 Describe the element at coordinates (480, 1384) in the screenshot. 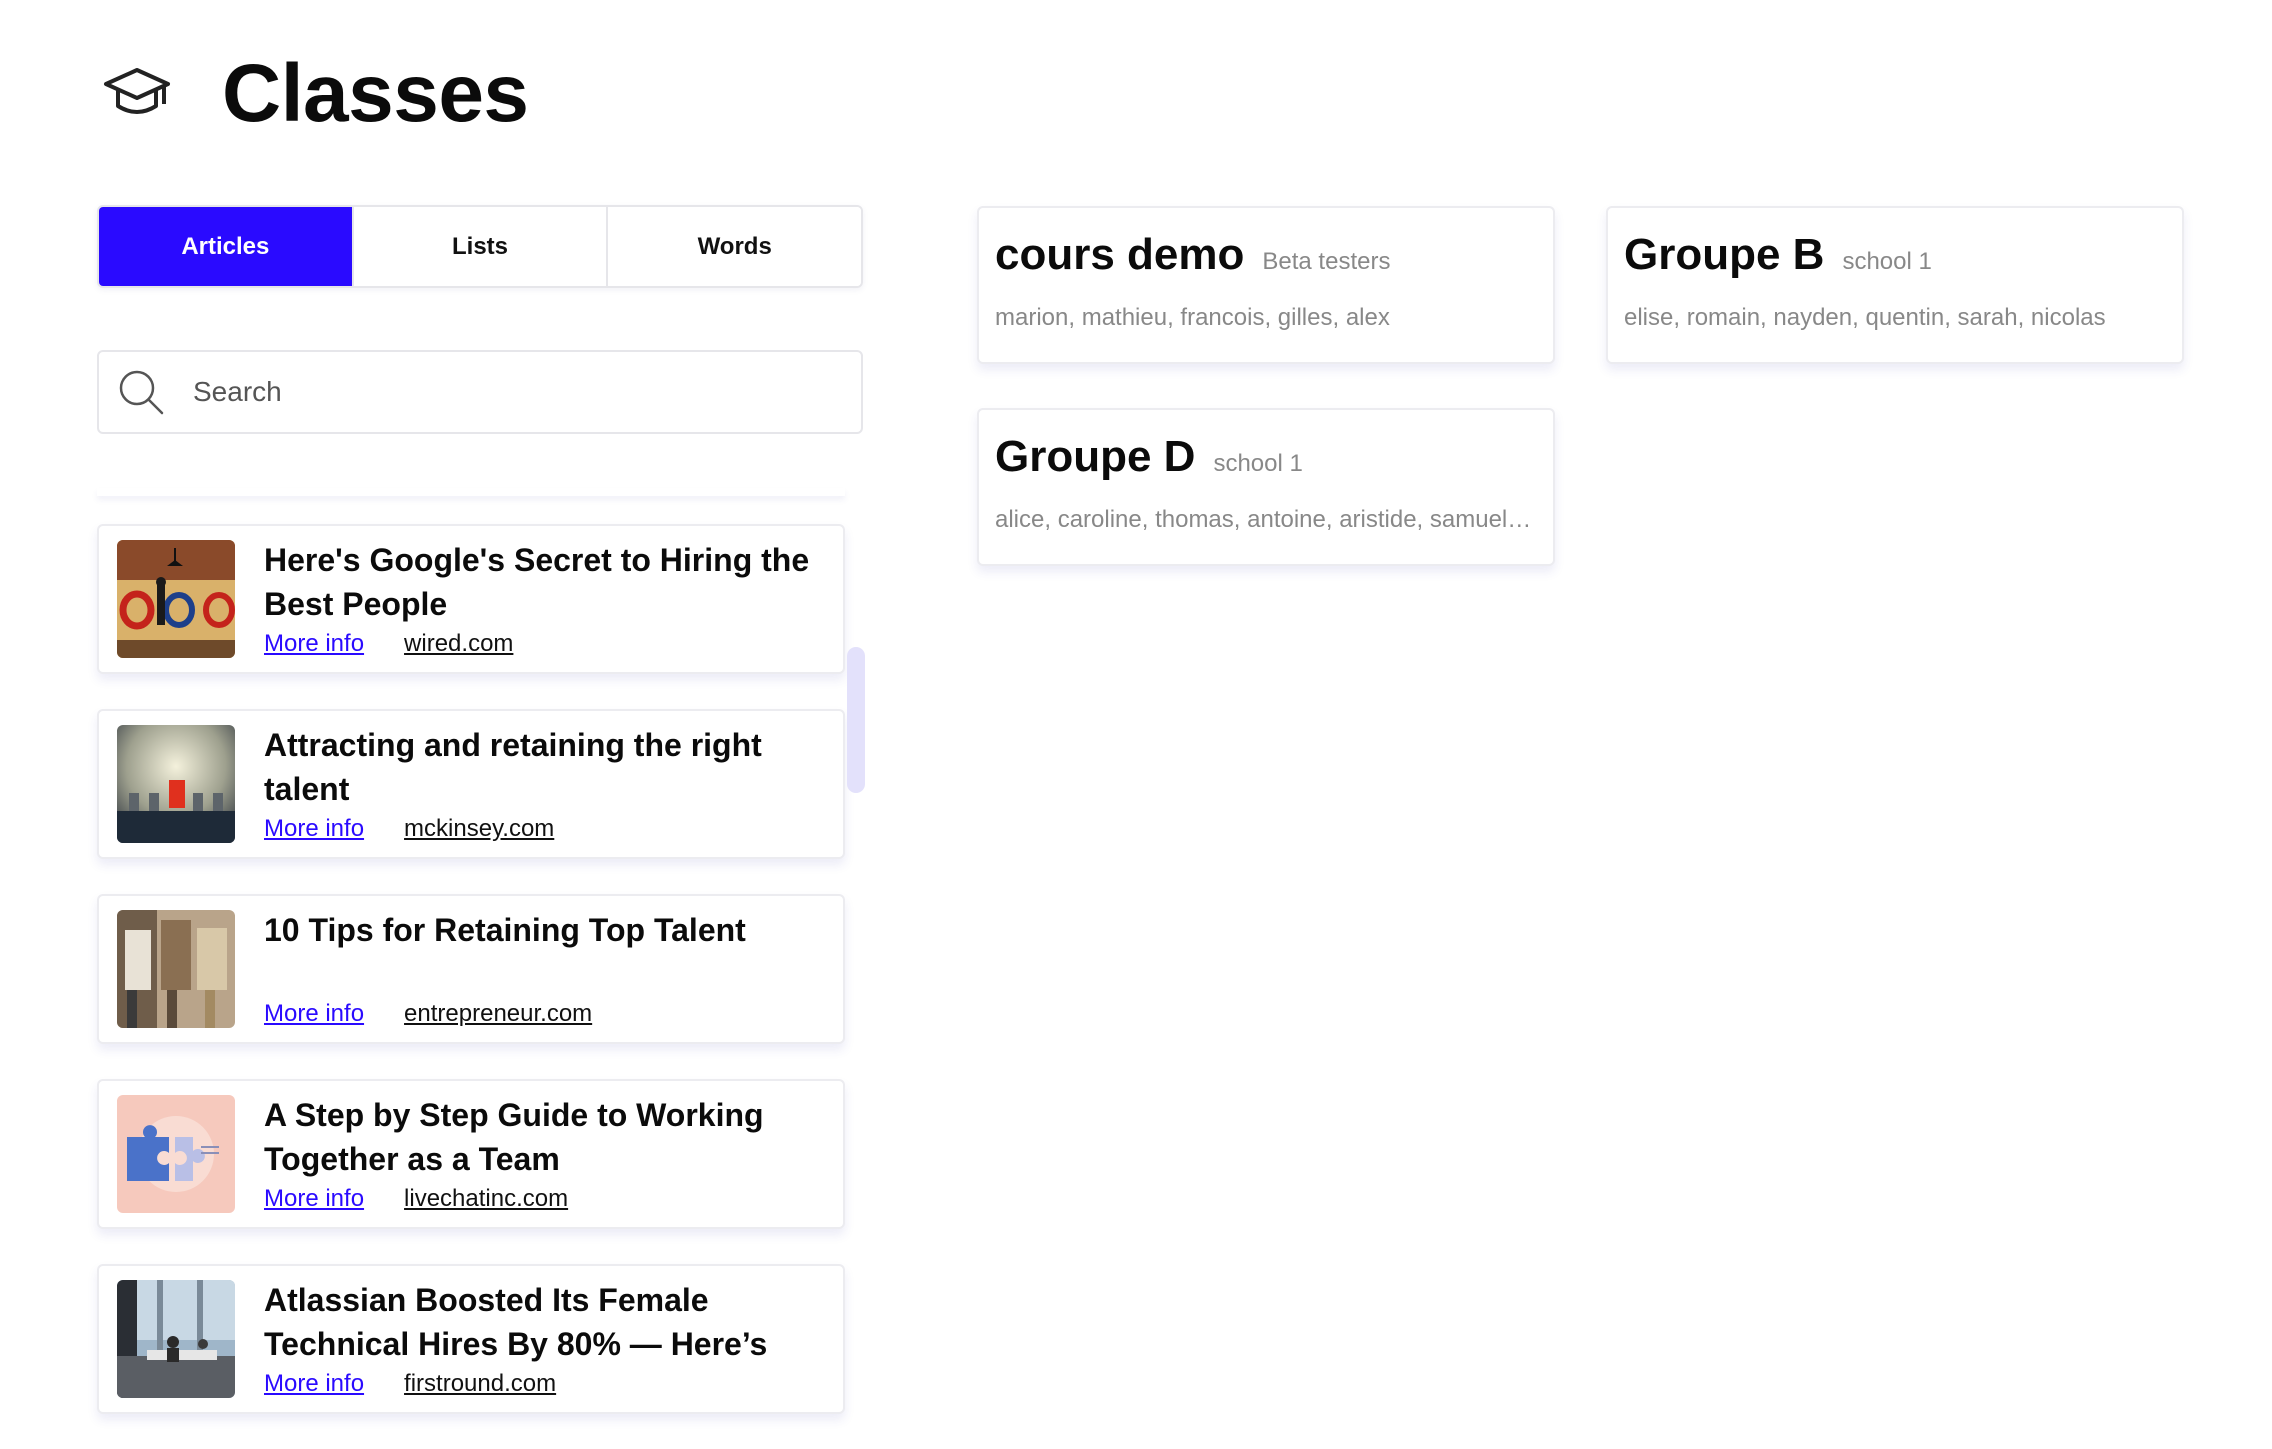

I see `source-link: firstround.com` at that location.